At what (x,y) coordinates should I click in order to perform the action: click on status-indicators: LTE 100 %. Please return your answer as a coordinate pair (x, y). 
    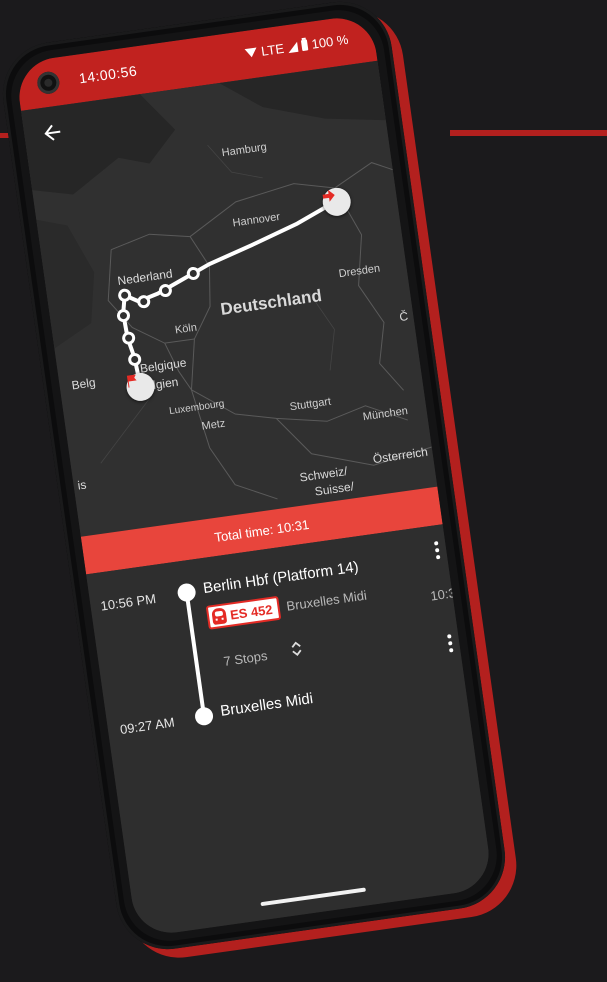
    Looking at the image, I should click on (296, 46).